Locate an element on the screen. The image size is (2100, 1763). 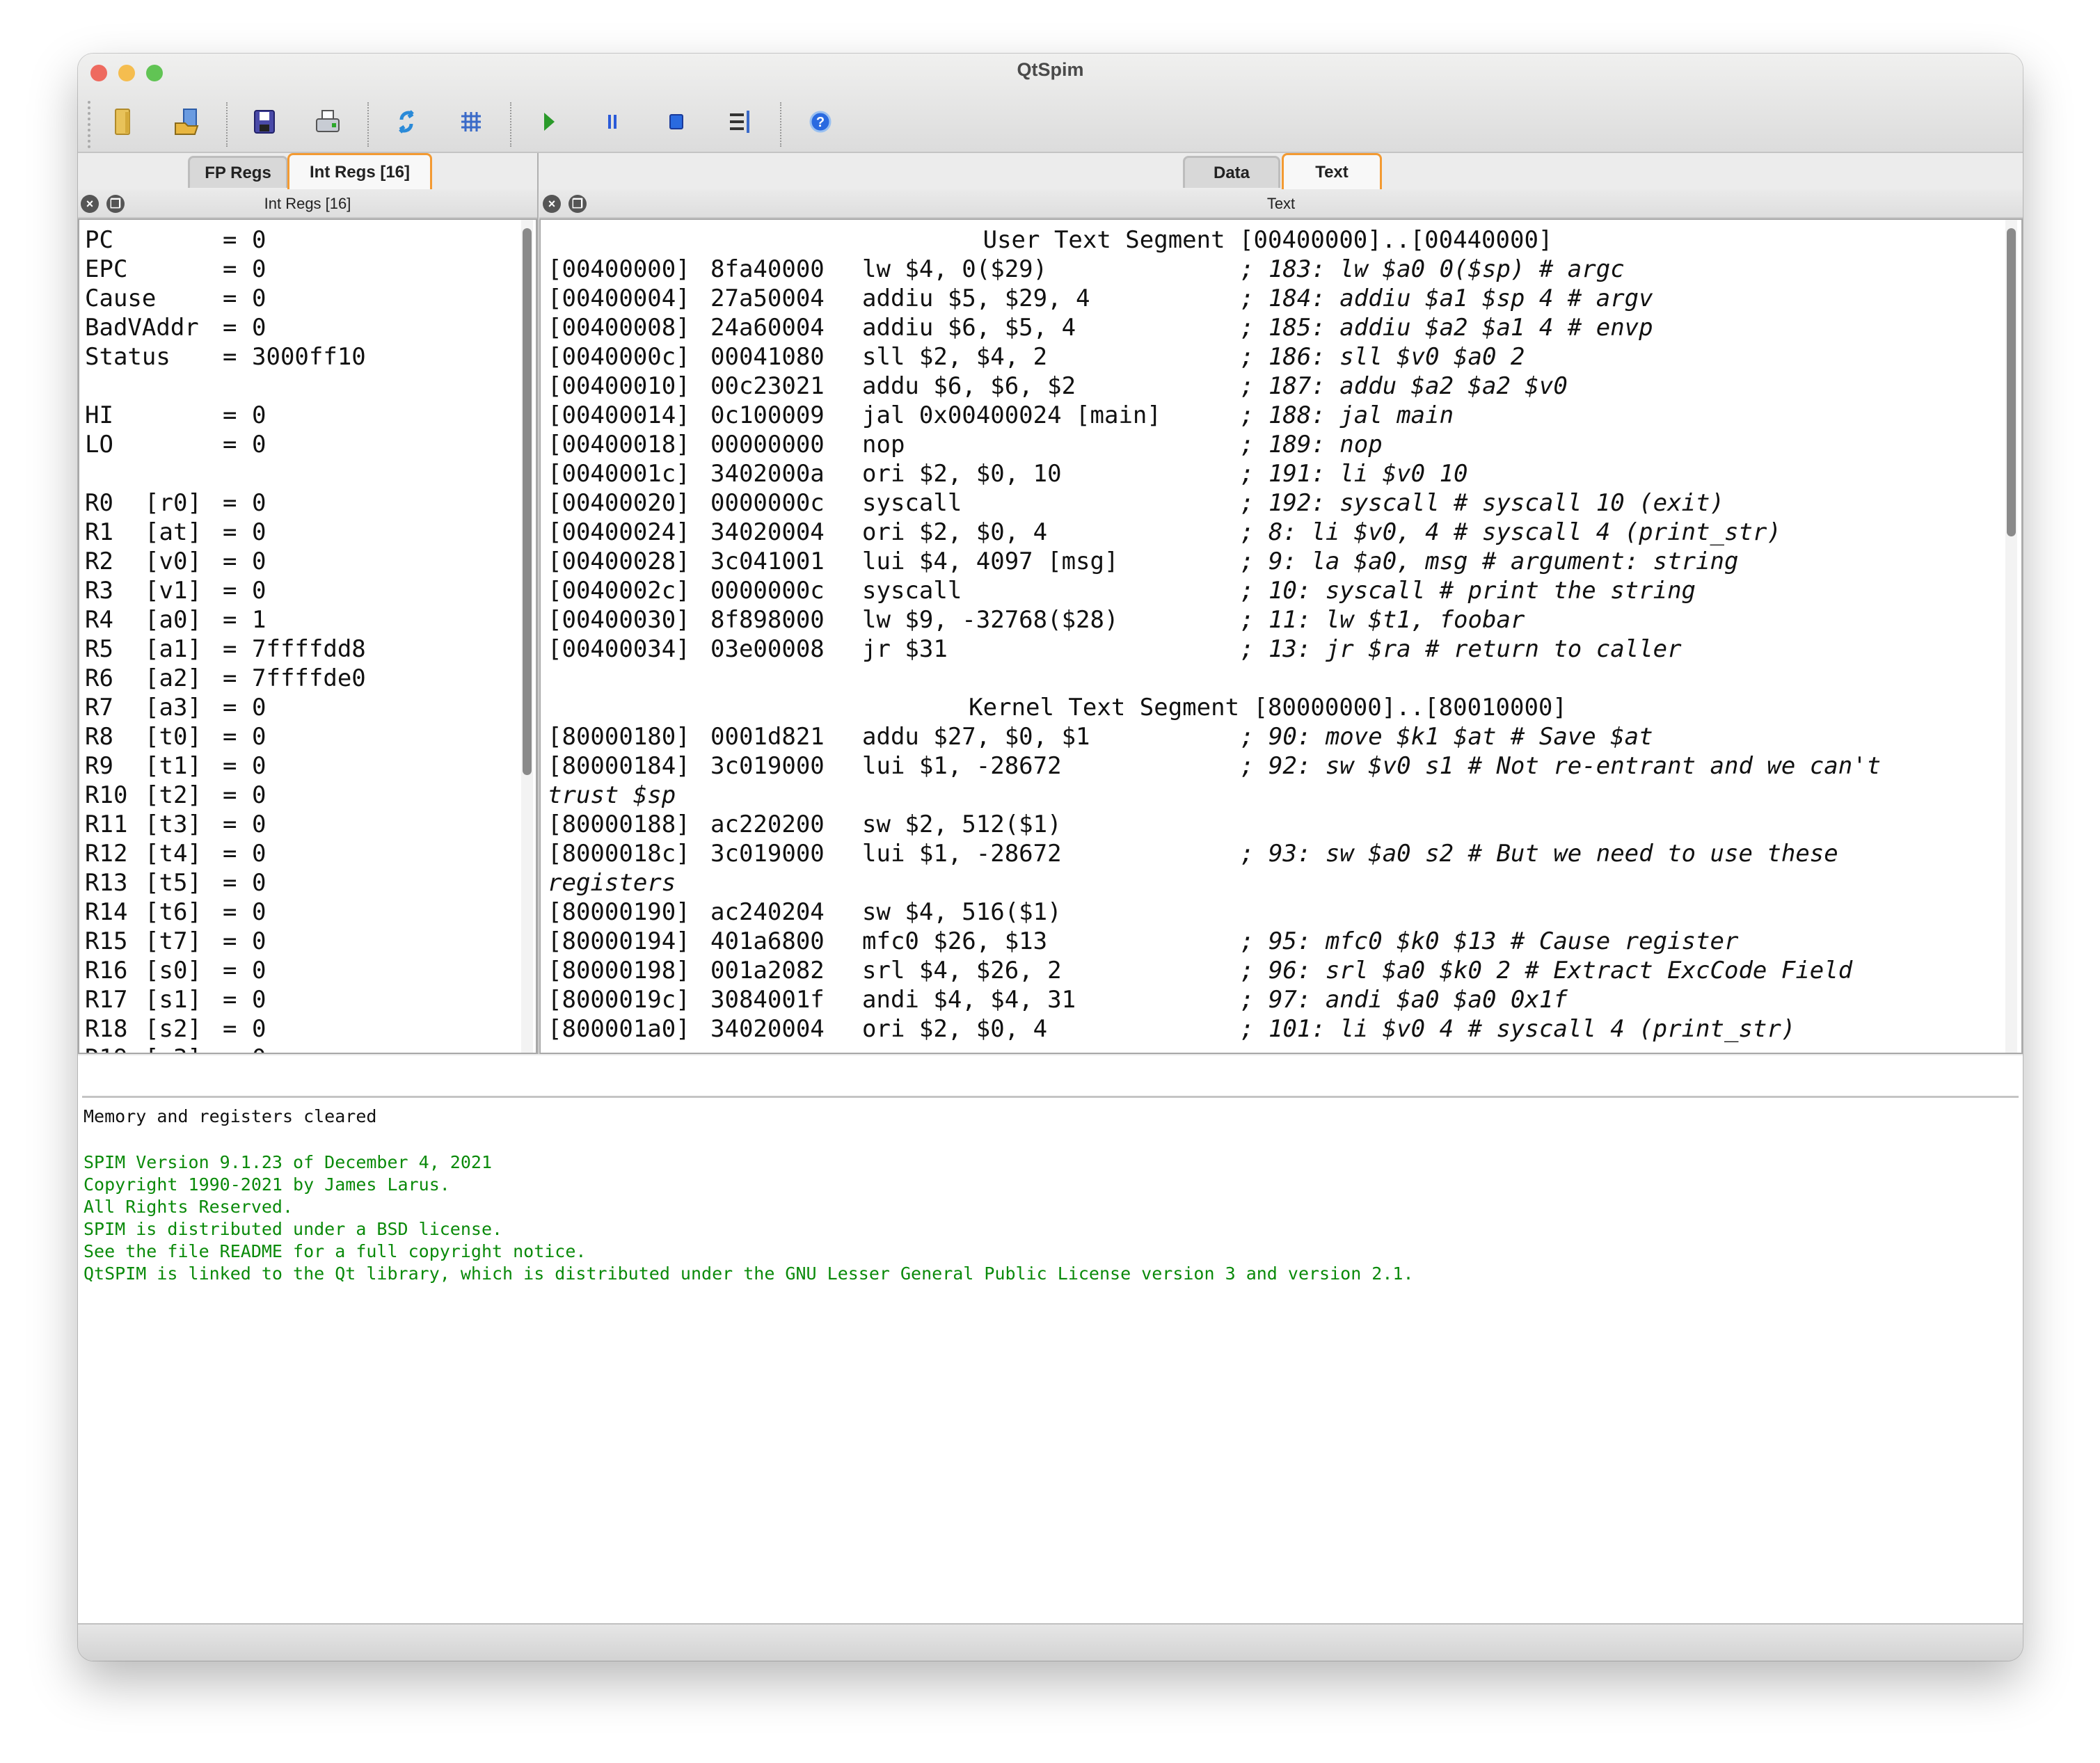
register-row: PC = 0 is located at coordinates (298, 240).